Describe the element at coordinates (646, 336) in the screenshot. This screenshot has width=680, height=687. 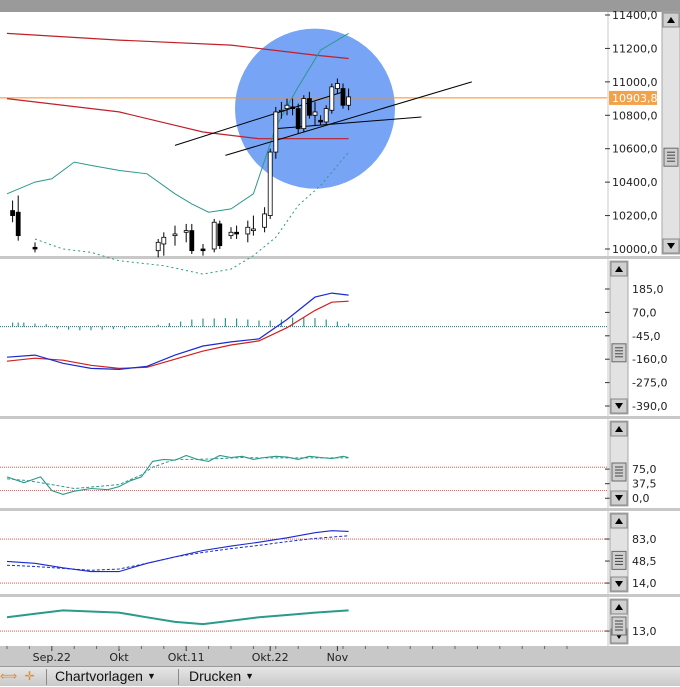
I see `y-tick-label: -45,0` at that location.